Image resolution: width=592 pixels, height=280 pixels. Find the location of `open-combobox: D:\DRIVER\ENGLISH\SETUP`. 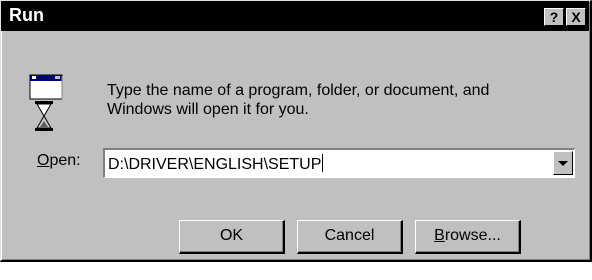

open-combobox: D:\DRIVER\ENGLISH\SETUP is located at coordinates (339, 163).